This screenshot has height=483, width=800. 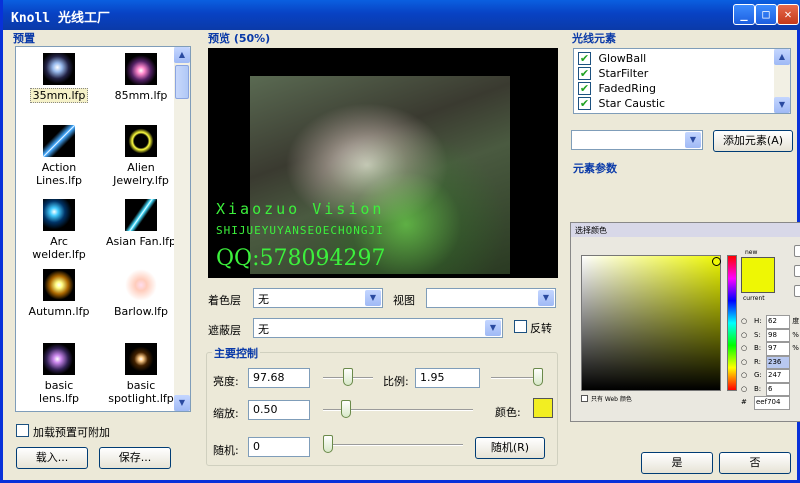 What do you see at coordinates (59, 374) in the screenshot?
I see `preset-basic-lens: basic lens.lfp` at bounding box center [59, 374].